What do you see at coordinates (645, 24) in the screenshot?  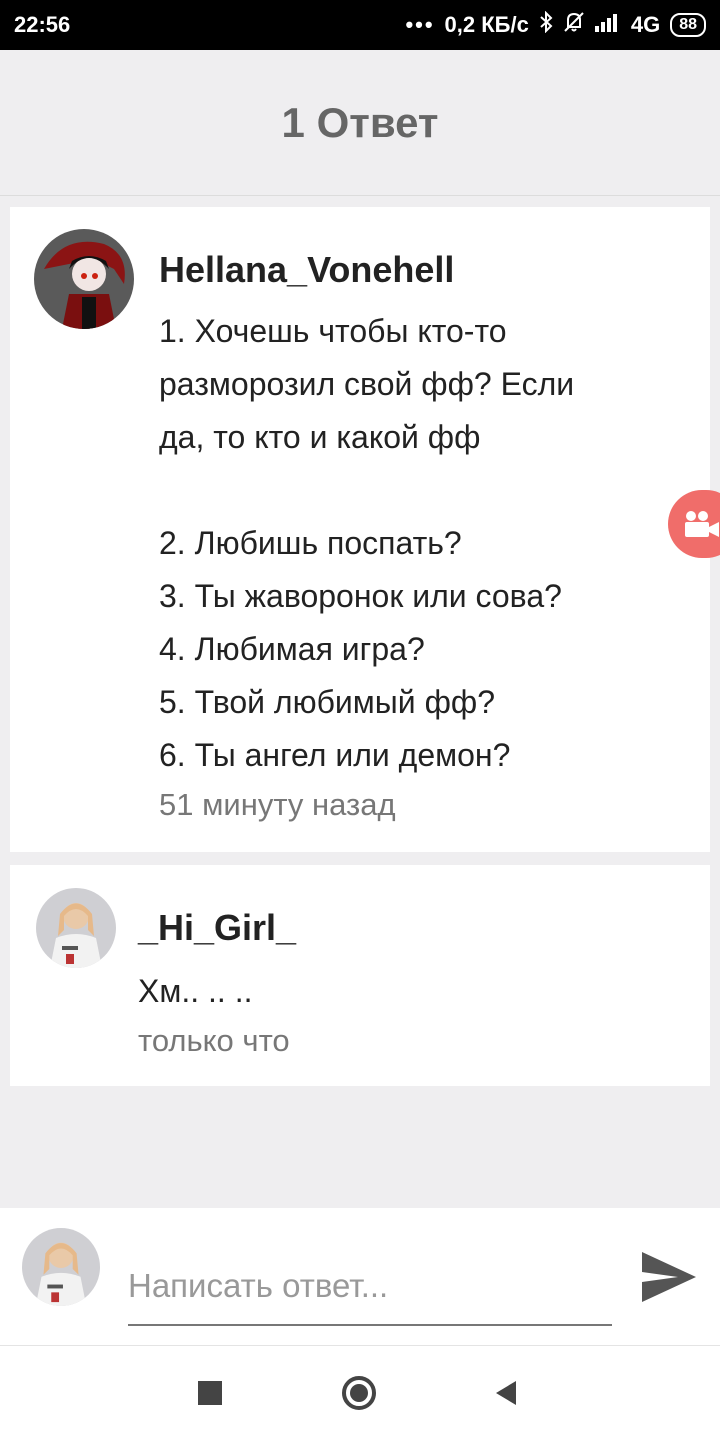 I see `network-type: 4G` at bounding box center [645, 24].